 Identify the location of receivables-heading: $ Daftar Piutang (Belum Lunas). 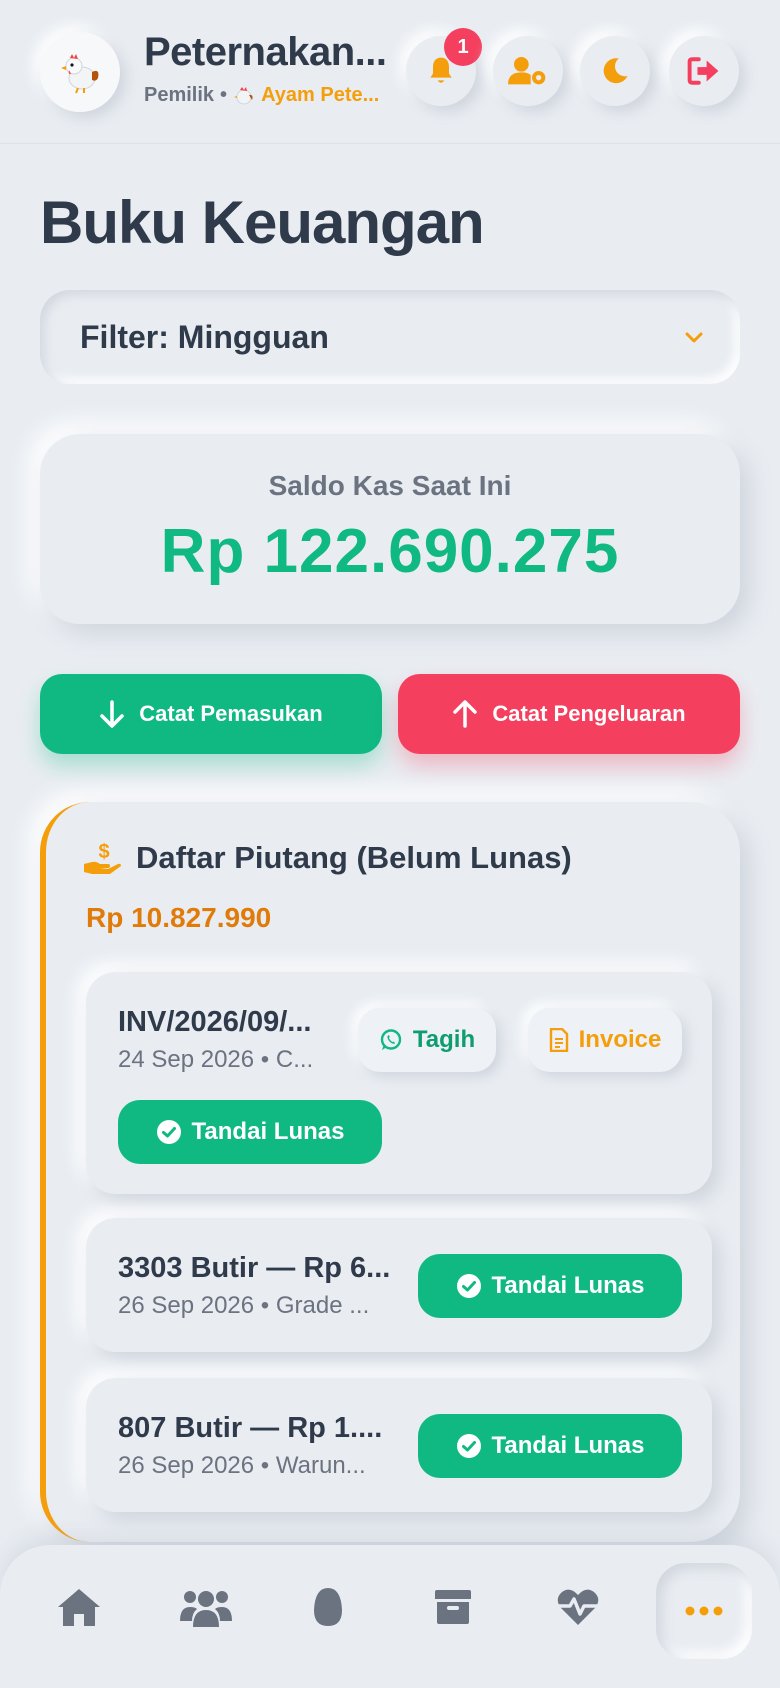
(327, 858).